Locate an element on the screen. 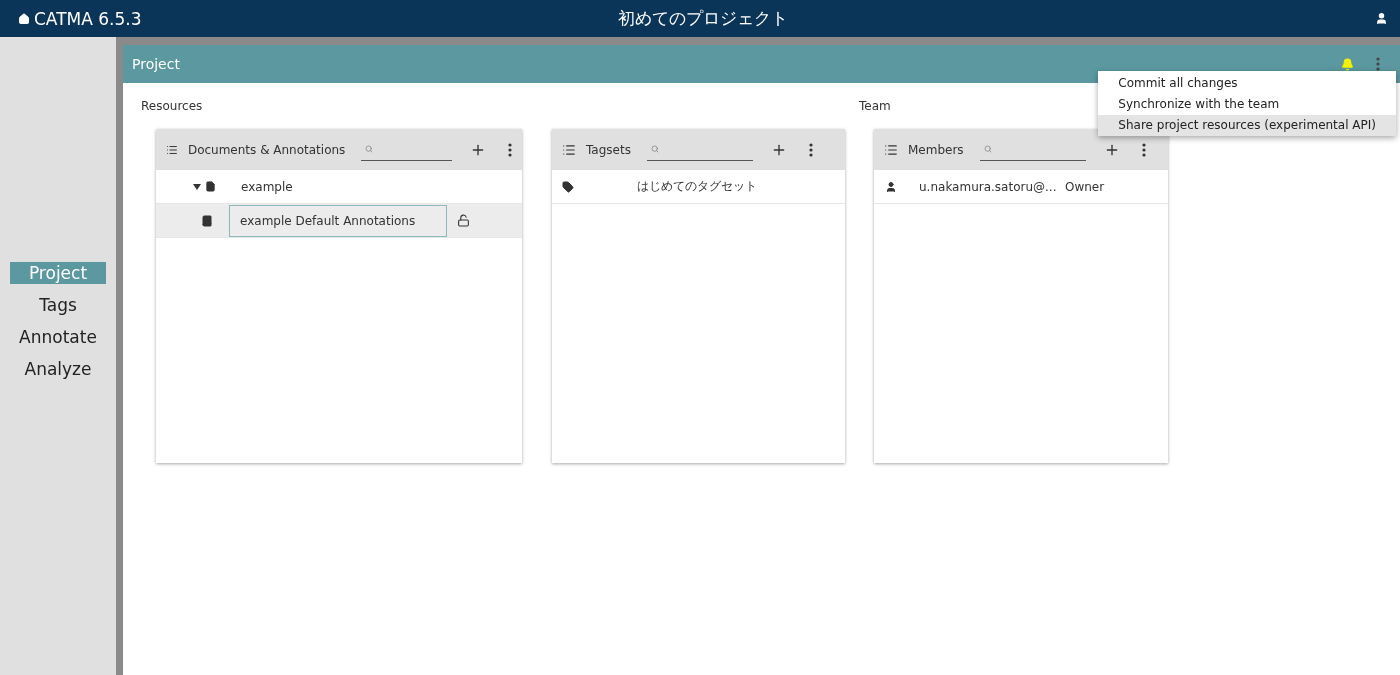  sidebar-item: Tags is located at coordinates (58, 305).